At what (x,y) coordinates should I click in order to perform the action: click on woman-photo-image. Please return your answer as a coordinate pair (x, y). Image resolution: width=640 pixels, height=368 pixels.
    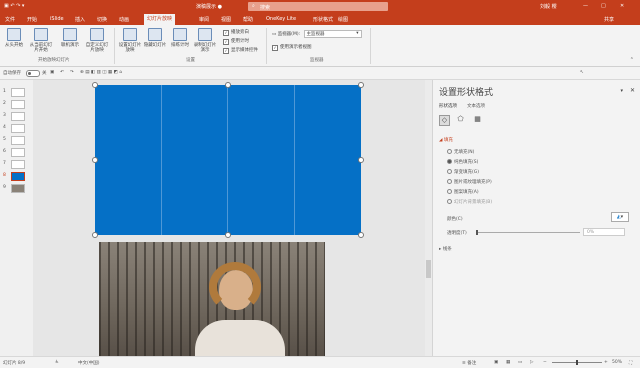
    Looking at the image, I should click on (212, 299).